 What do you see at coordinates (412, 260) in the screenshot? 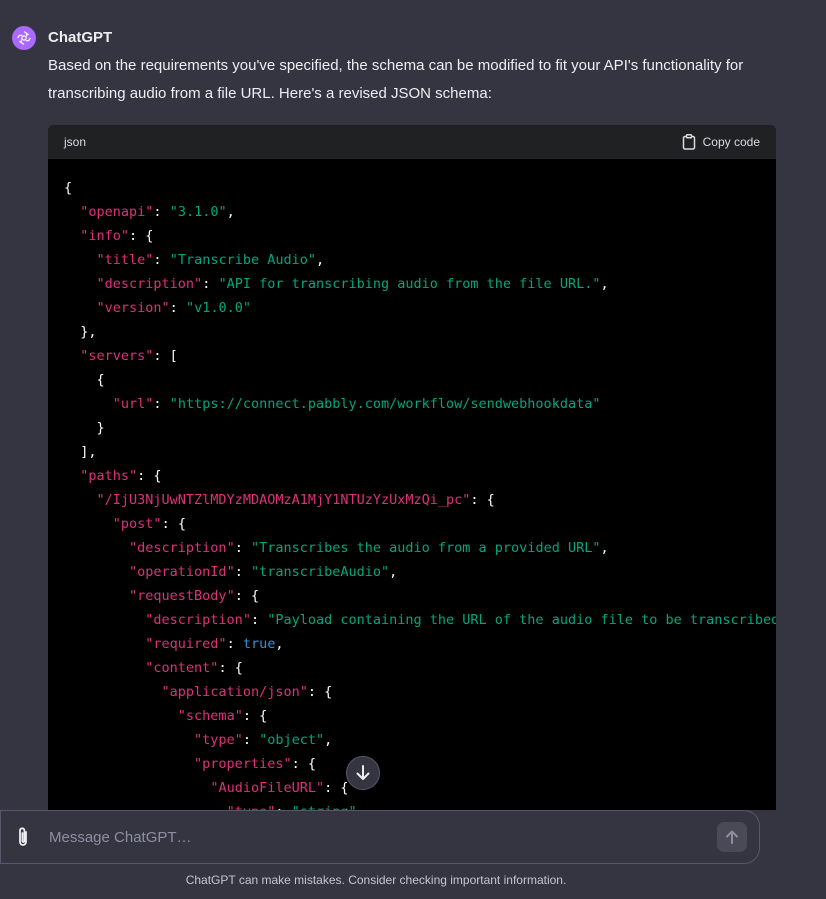
I see `code-line: "title": "Transcribe Audio",` at bounding box center [412, 260].